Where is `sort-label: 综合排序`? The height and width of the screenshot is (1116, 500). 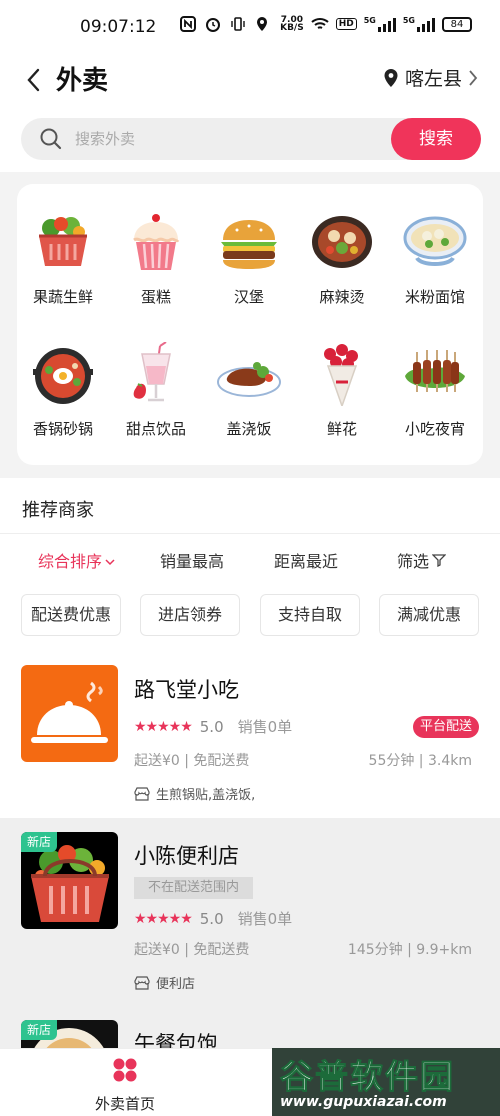
sort-label: 综合排序 is located at coordinates (70, 561).